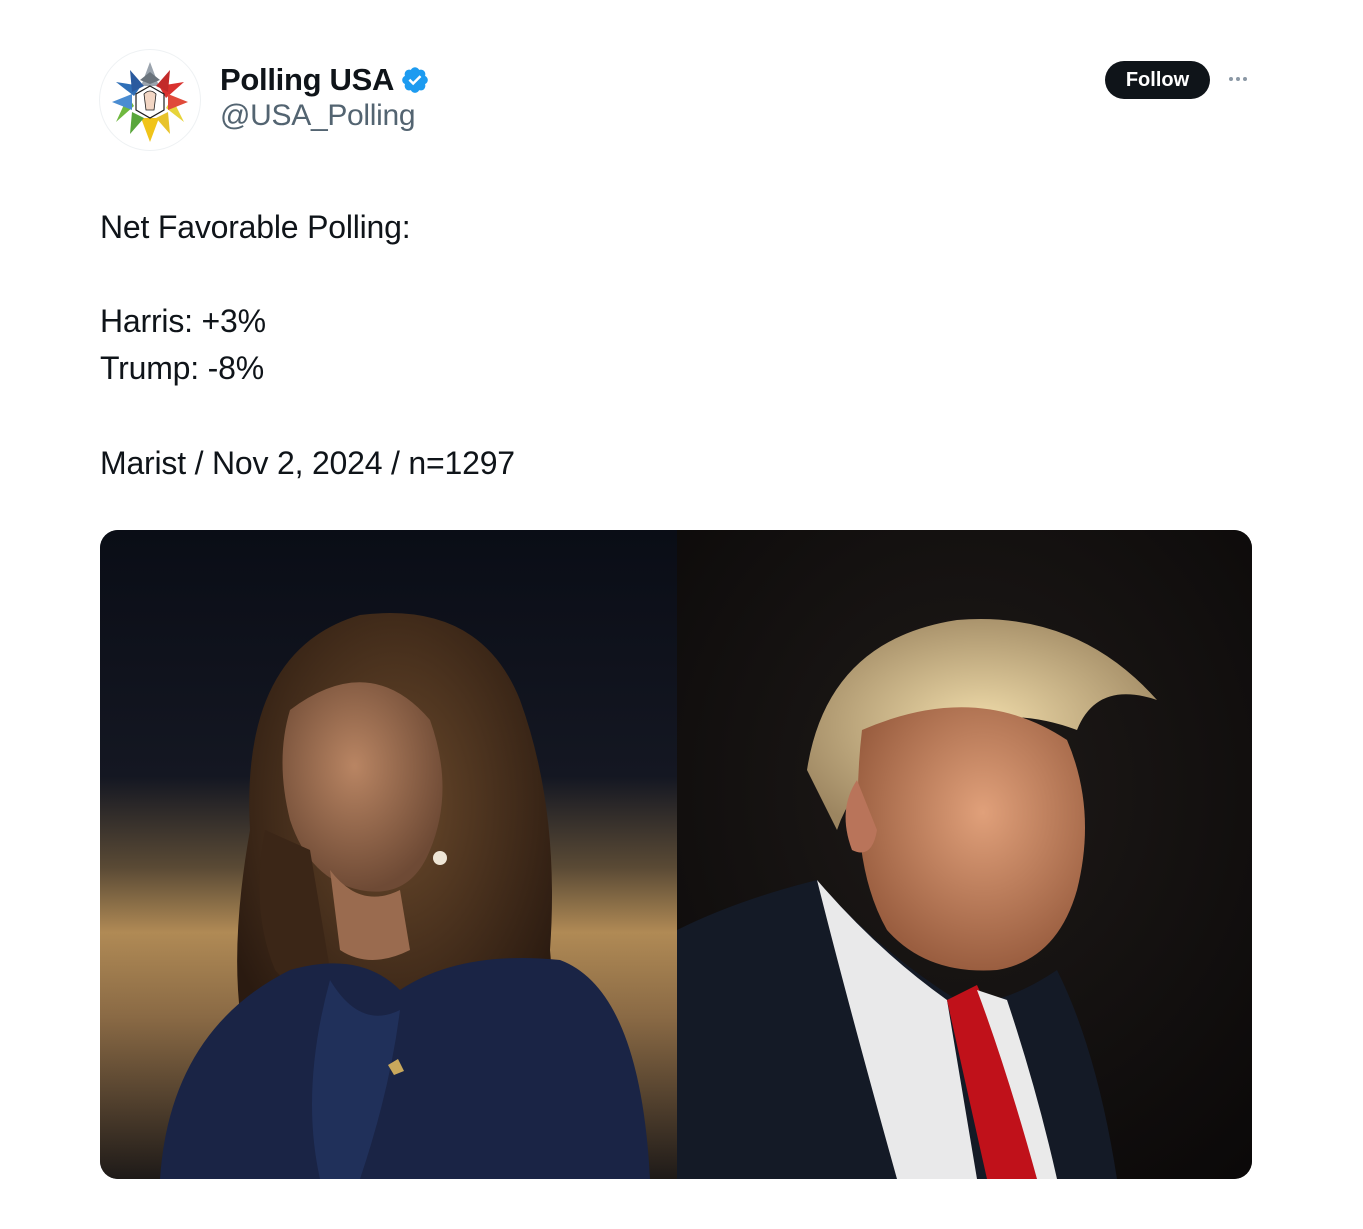 This screenshot has height=1229, width=1363. Describe the element at coordinates (307, 80) in the screenshot. I see `author-name: Polling USA` at that location.